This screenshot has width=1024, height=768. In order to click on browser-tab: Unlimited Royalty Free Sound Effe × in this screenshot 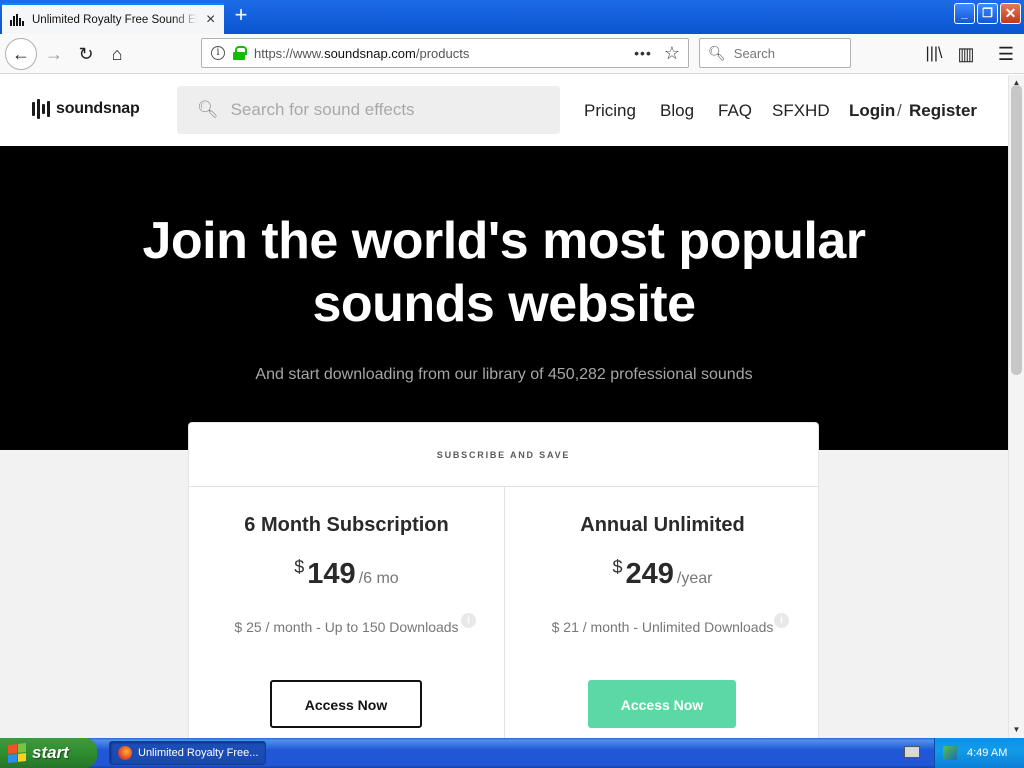, I will do `click(113, 18)`.